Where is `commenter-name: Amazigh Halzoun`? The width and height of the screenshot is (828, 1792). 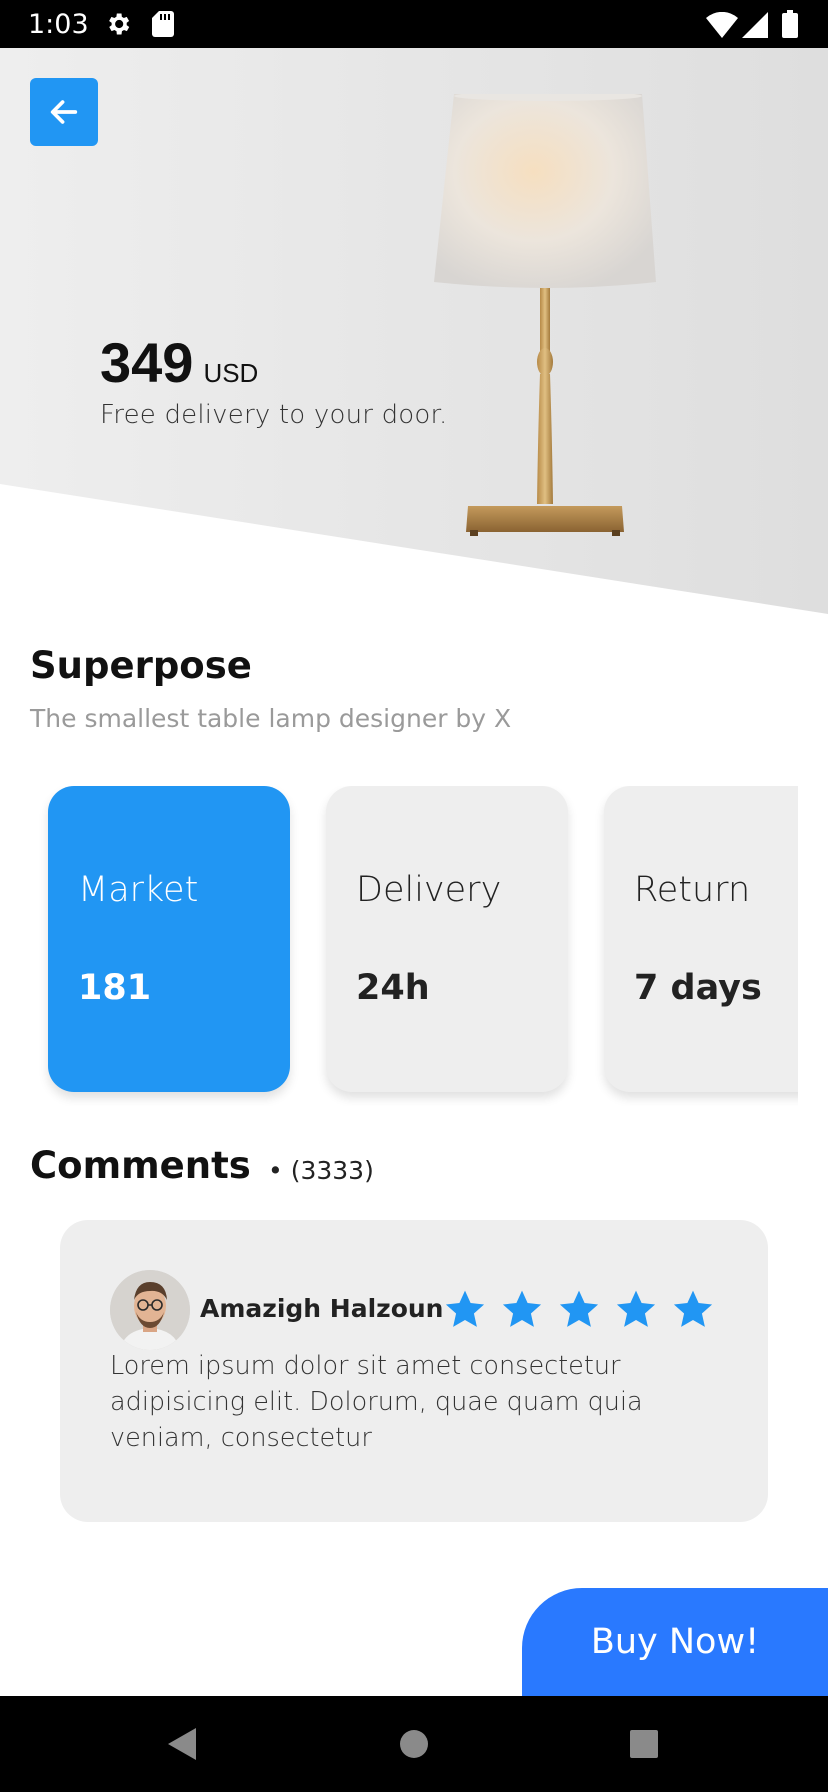 commenter-name: Amazigh Halzoun is located at coordinates (322, 1308).